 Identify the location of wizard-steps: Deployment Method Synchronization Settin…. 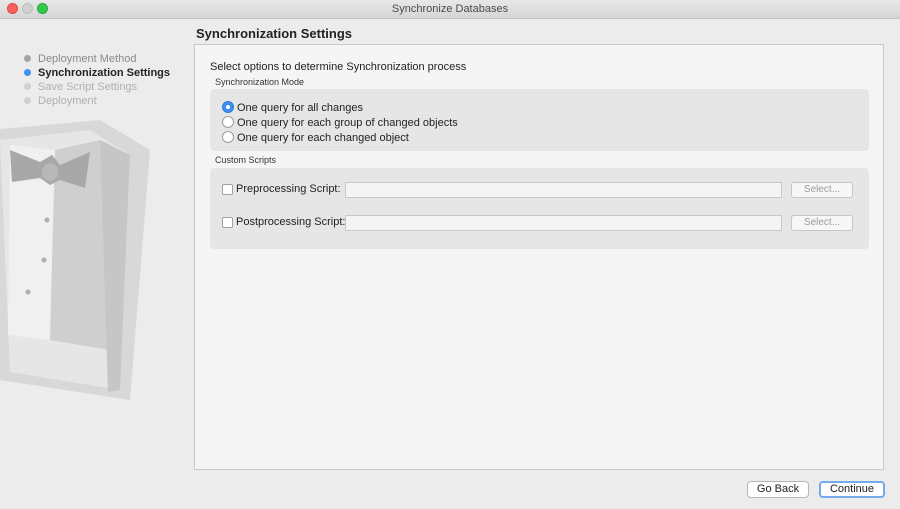
(97, 80).